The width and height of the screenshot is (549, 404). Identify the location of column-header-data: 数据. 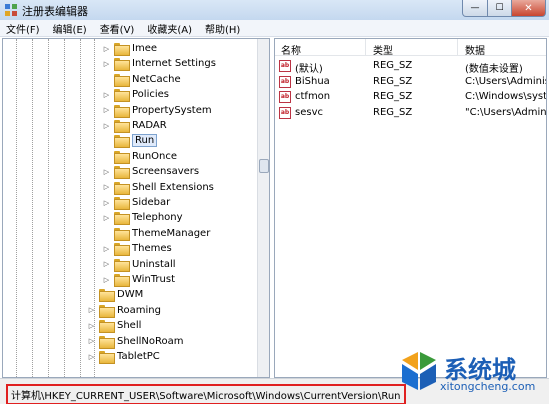
(475, 49).